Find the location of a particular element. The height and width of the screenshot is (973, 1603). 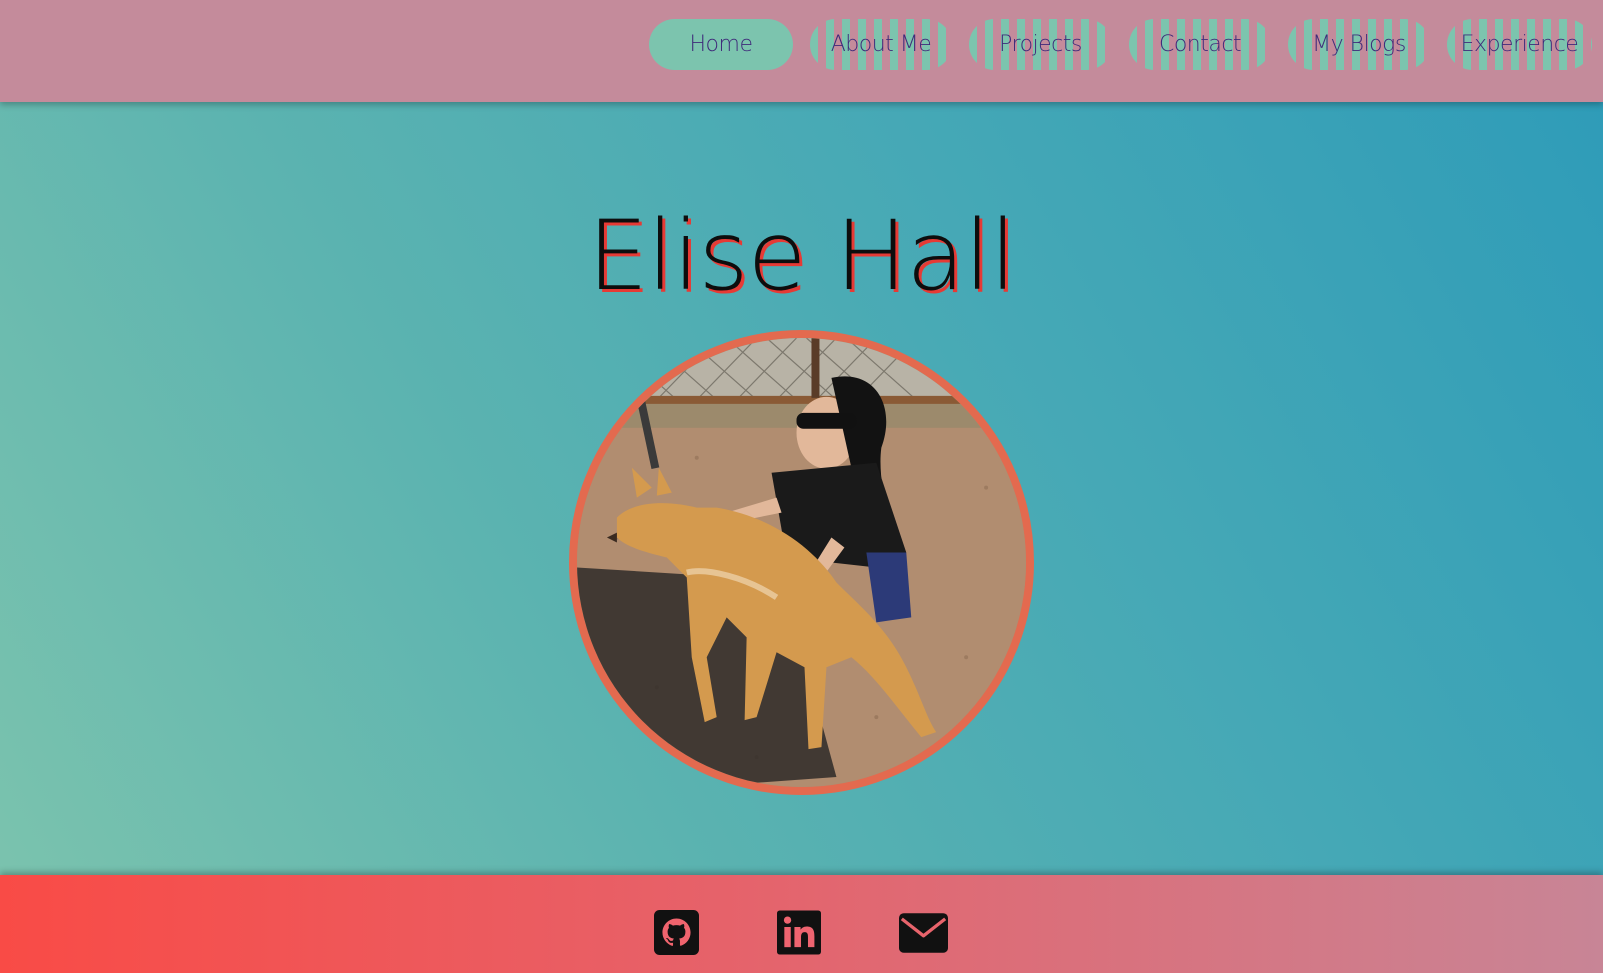

profile-photo is located at coordinates (801, 562).